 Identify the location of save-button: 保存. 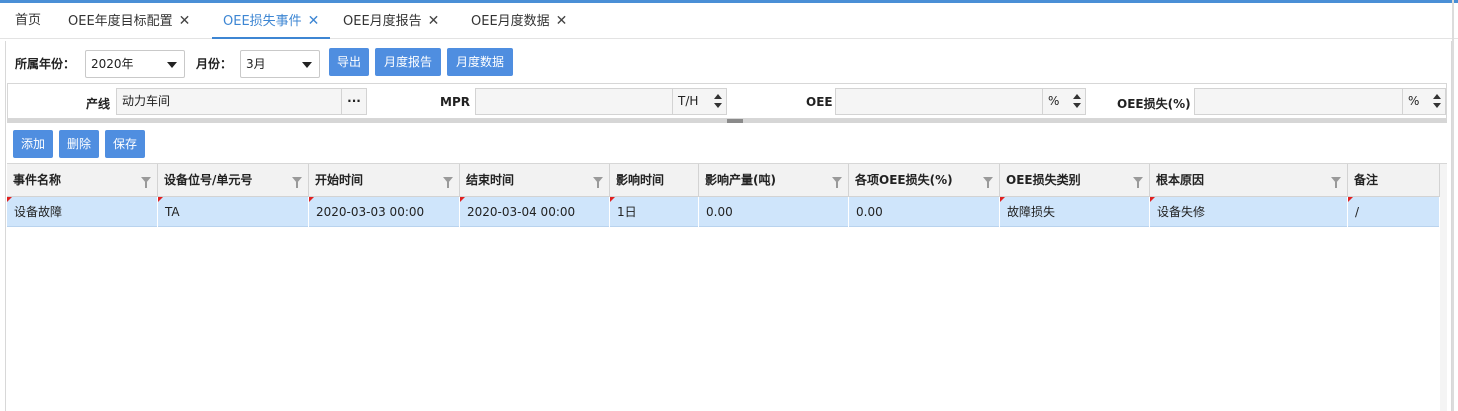
(125, 144).